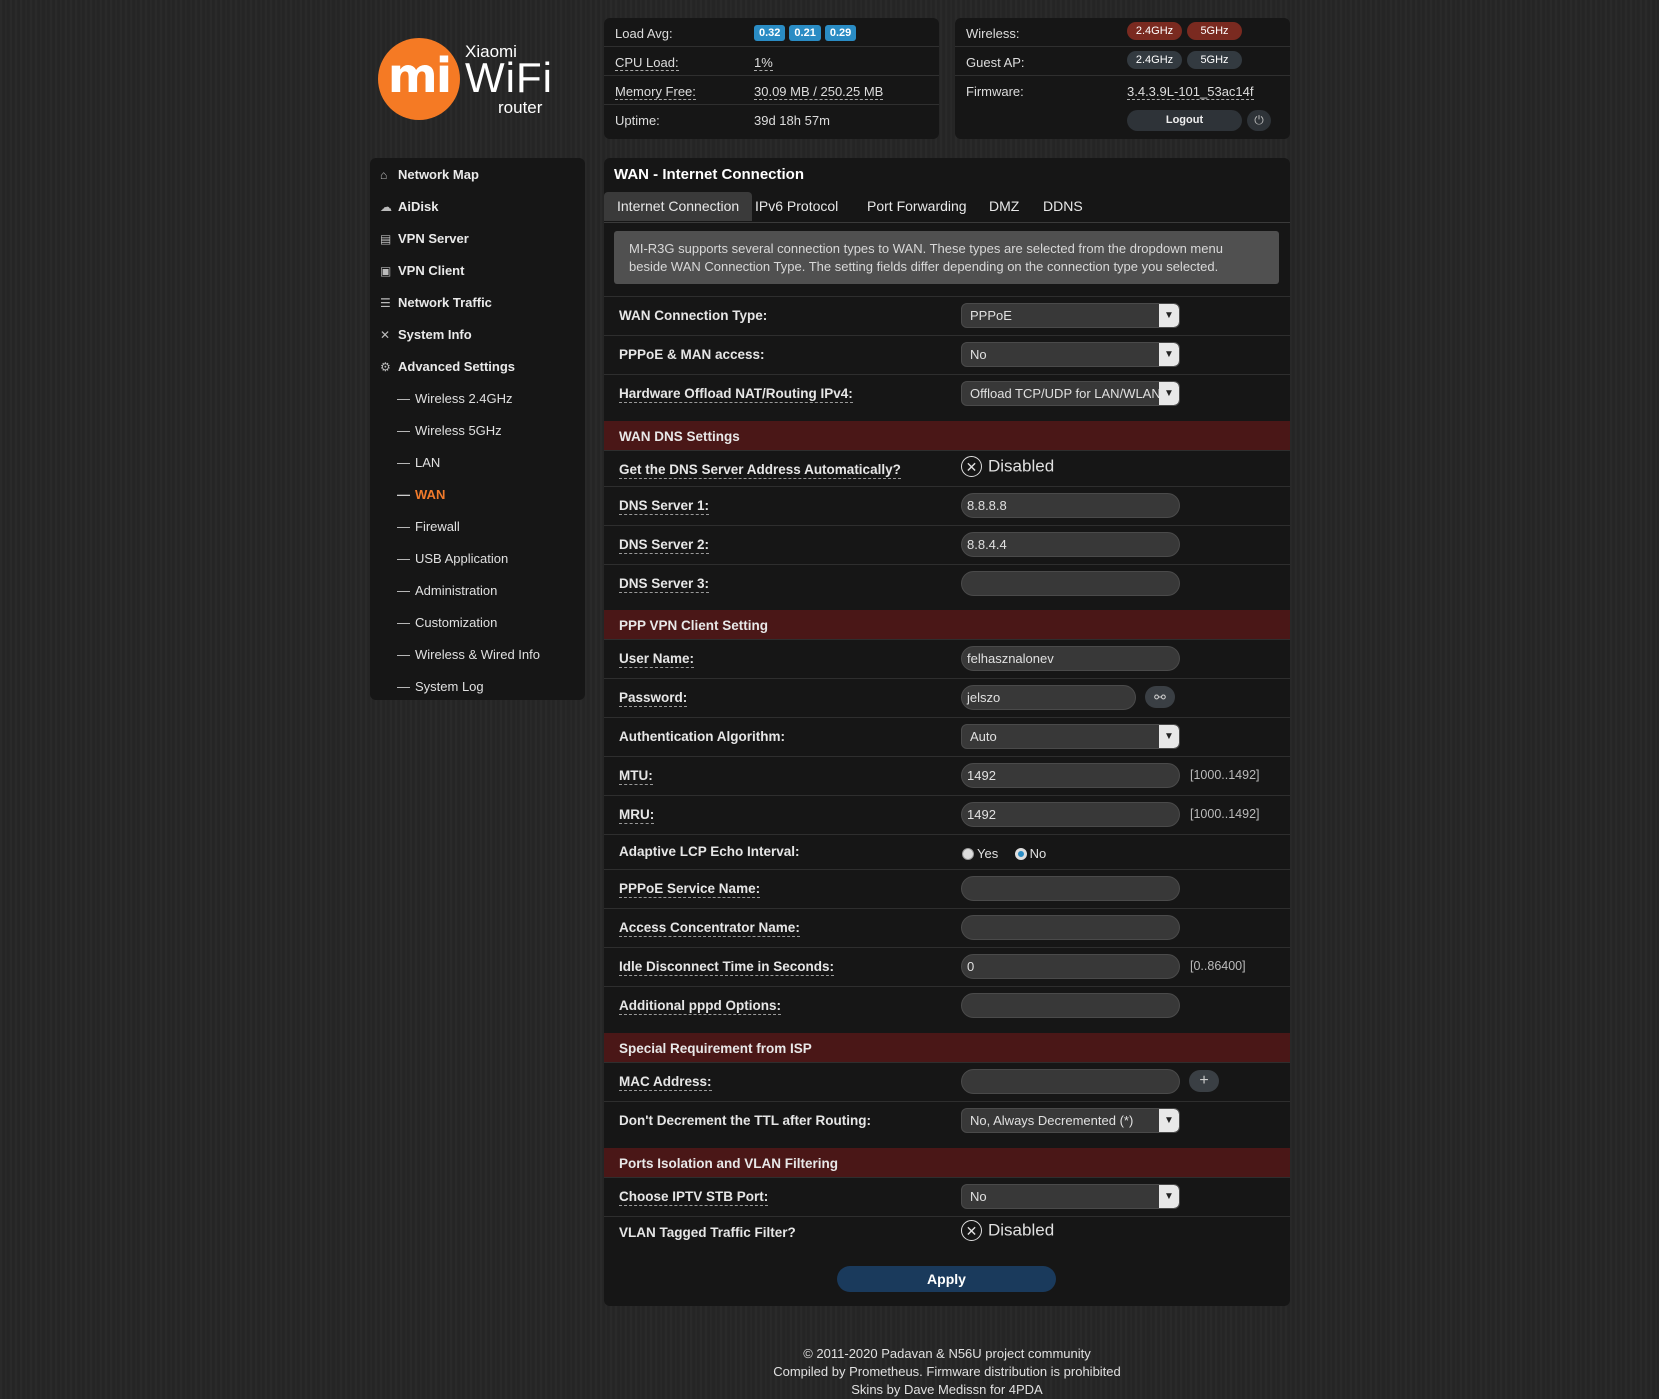 This screenshot has width=1659, height=1399. Describe the element at coordinates (653, 698) in the screenshot. I see `password-label: Password:` at that location.